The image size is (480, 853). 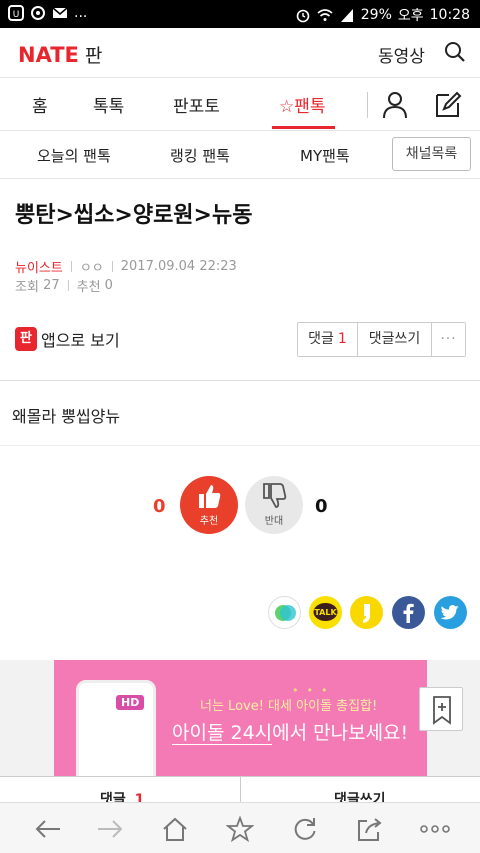 I want to click on nate-logo: NATE 판, so click(x=60, y=54).